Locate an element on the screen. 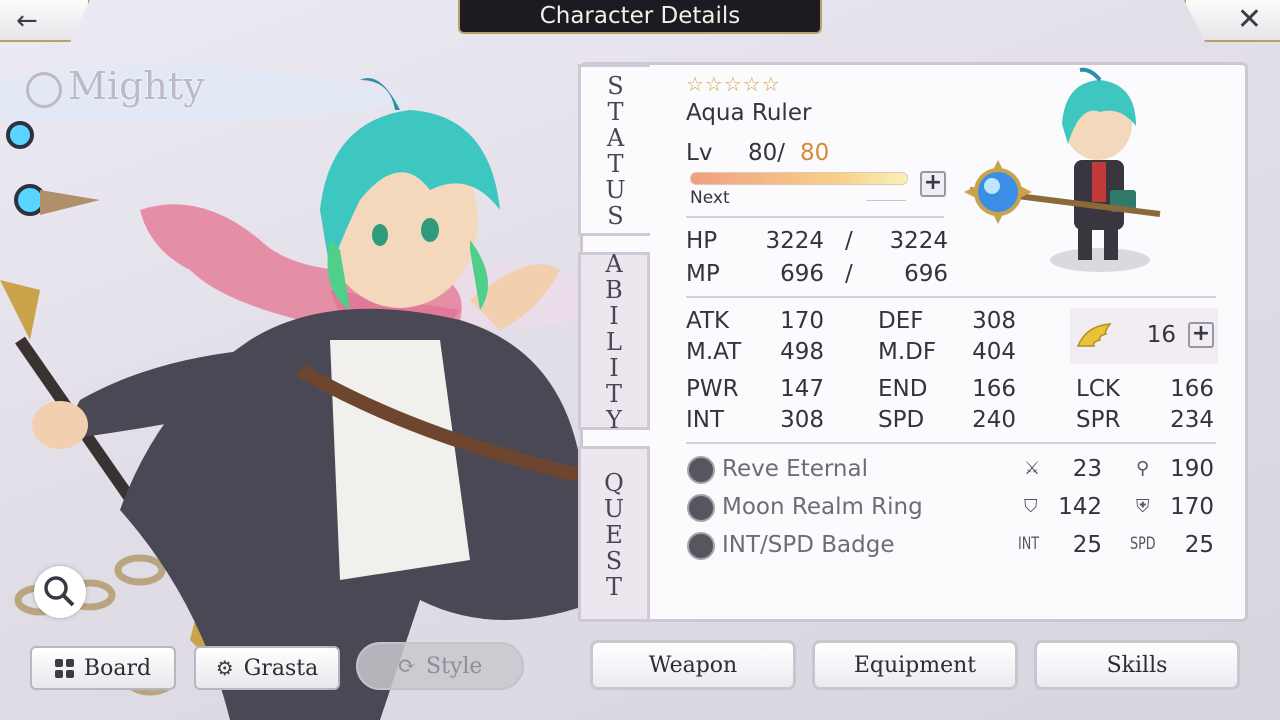 This screenshot has width=1280, height=720. stat-atk-value: 170 is located at coordinates (802, 321).